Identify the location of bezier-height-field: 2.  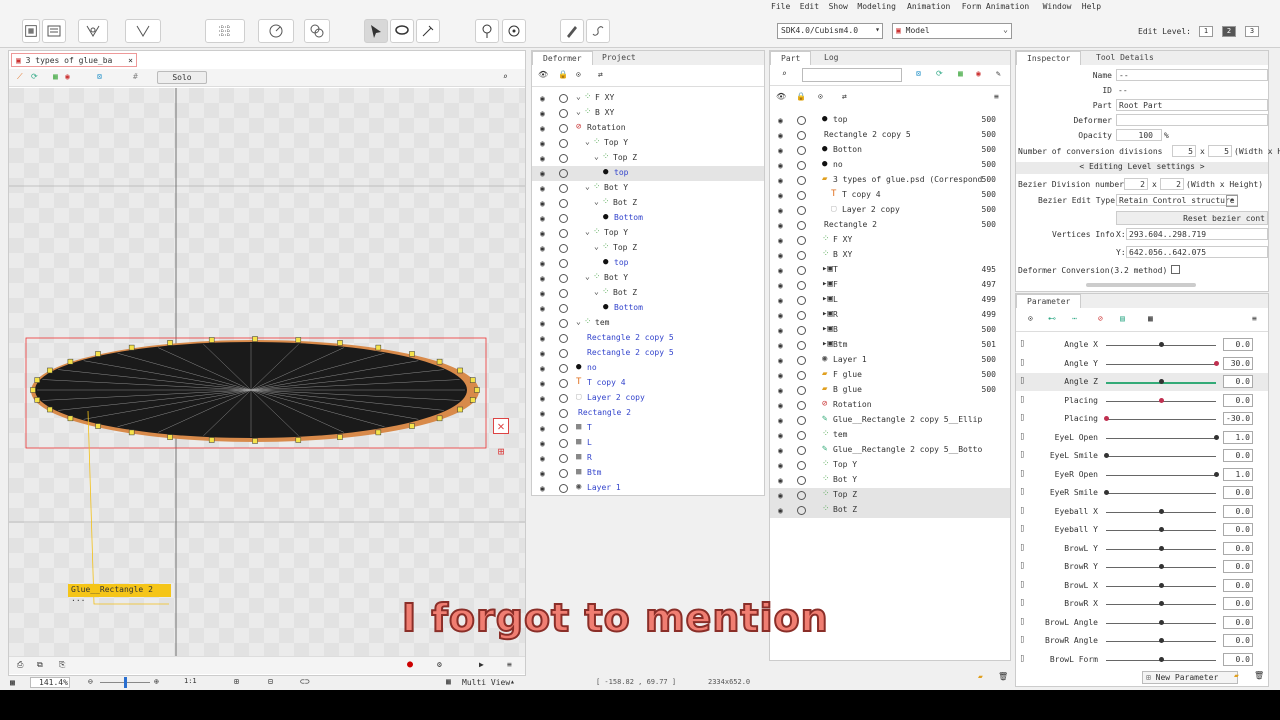
(1172, 184).